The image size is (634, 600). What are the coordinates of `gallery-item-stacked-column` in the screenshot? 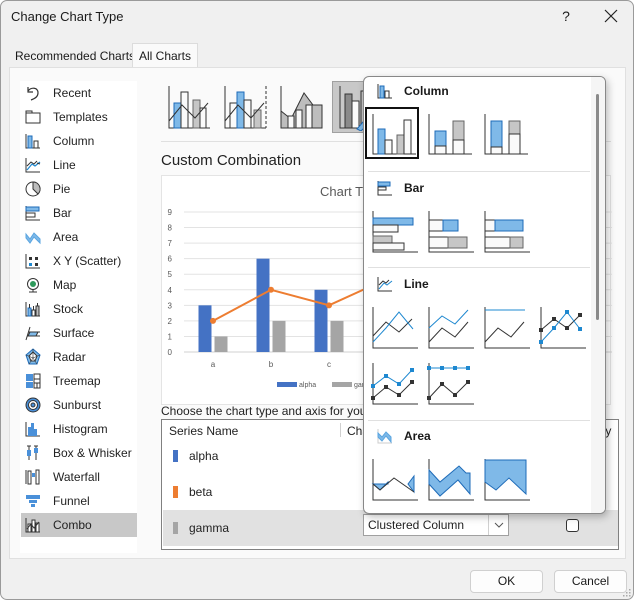 It's located at (448, 133).